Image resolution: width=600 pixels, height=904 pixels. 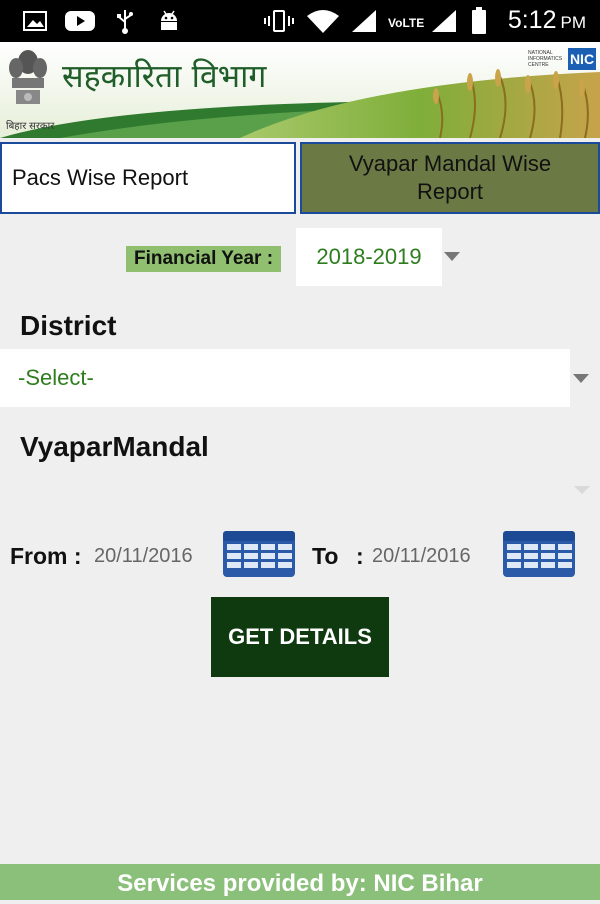 I want to click on android-icon, so click(x=169, y=21).